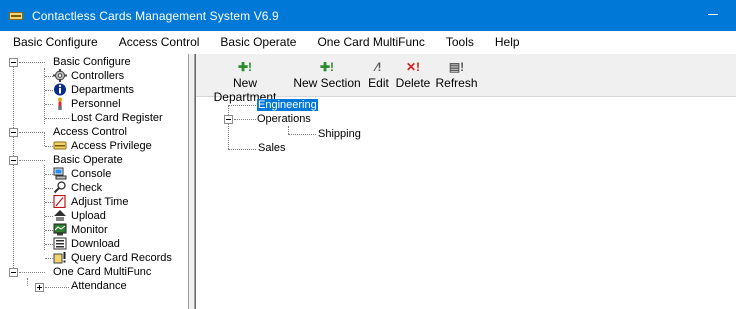  I want to click on tree-item-access-control: Access Control, so click(90, 132).